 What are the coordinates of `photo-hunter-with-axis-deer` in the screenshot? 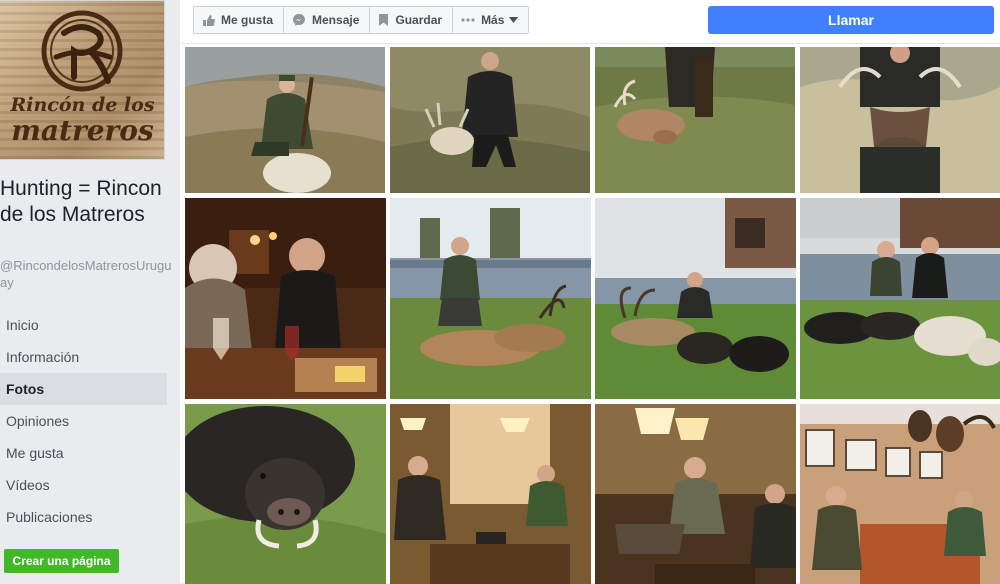 It's located at (490, 120).